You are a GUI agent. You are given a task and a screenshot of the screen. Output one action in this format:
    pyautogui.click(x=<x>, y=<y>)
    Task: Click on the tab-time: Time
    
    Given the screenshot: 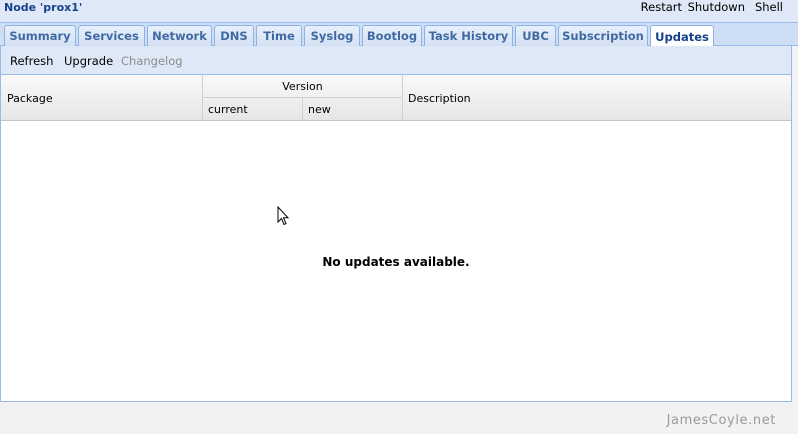 What is the action you would take?
    pyautogui.click(x=279, y=35)
    